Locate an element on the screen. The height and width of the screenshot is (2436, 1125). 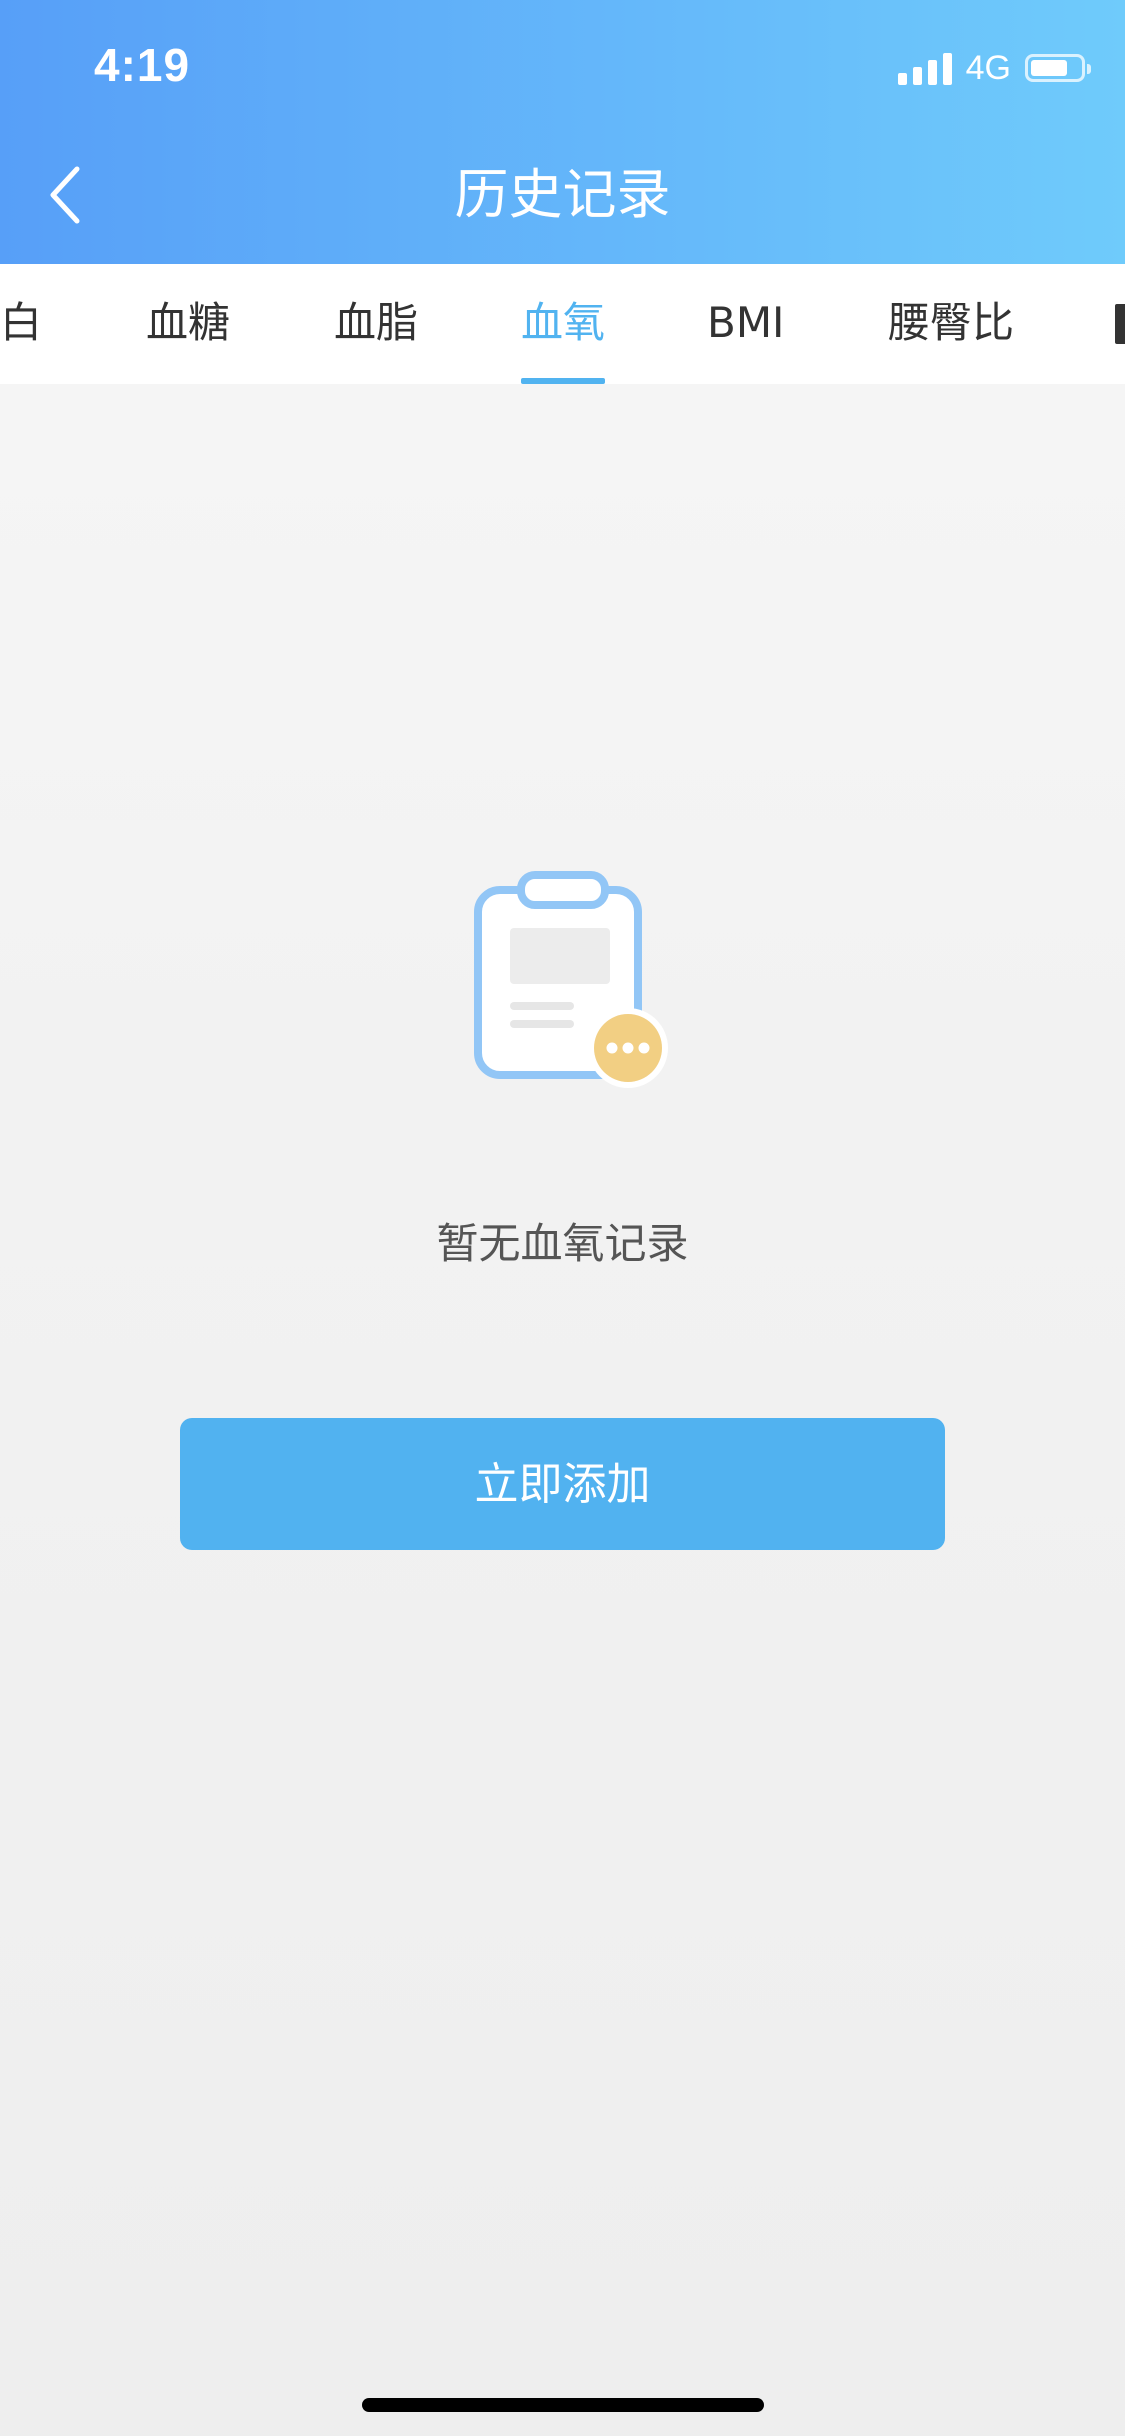
tab-blood-lipid: 血脂 is located at coordinates (376, 324).